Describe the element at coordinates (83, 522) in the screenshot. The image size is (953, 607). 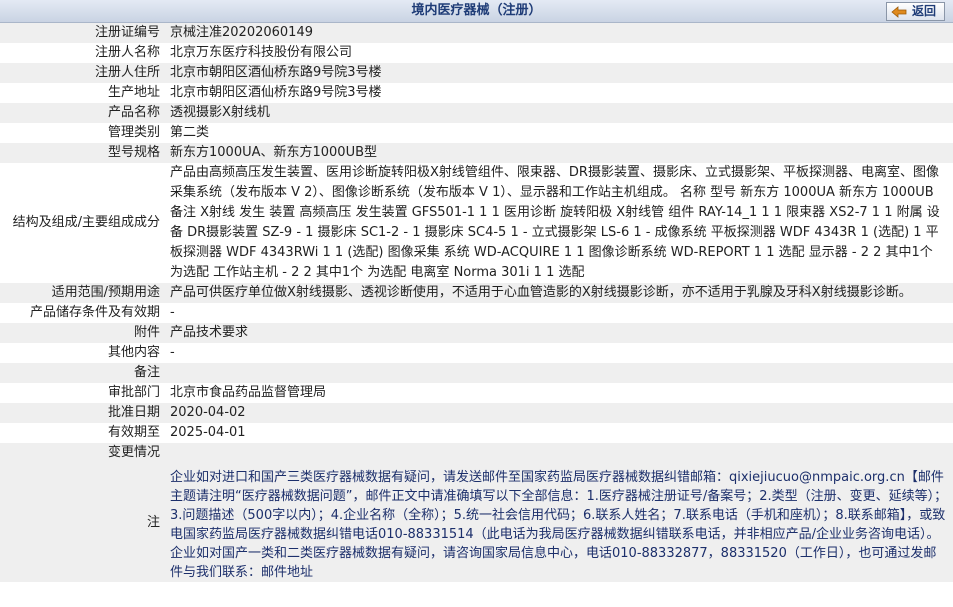
I see `notice-label: 注` at that location.